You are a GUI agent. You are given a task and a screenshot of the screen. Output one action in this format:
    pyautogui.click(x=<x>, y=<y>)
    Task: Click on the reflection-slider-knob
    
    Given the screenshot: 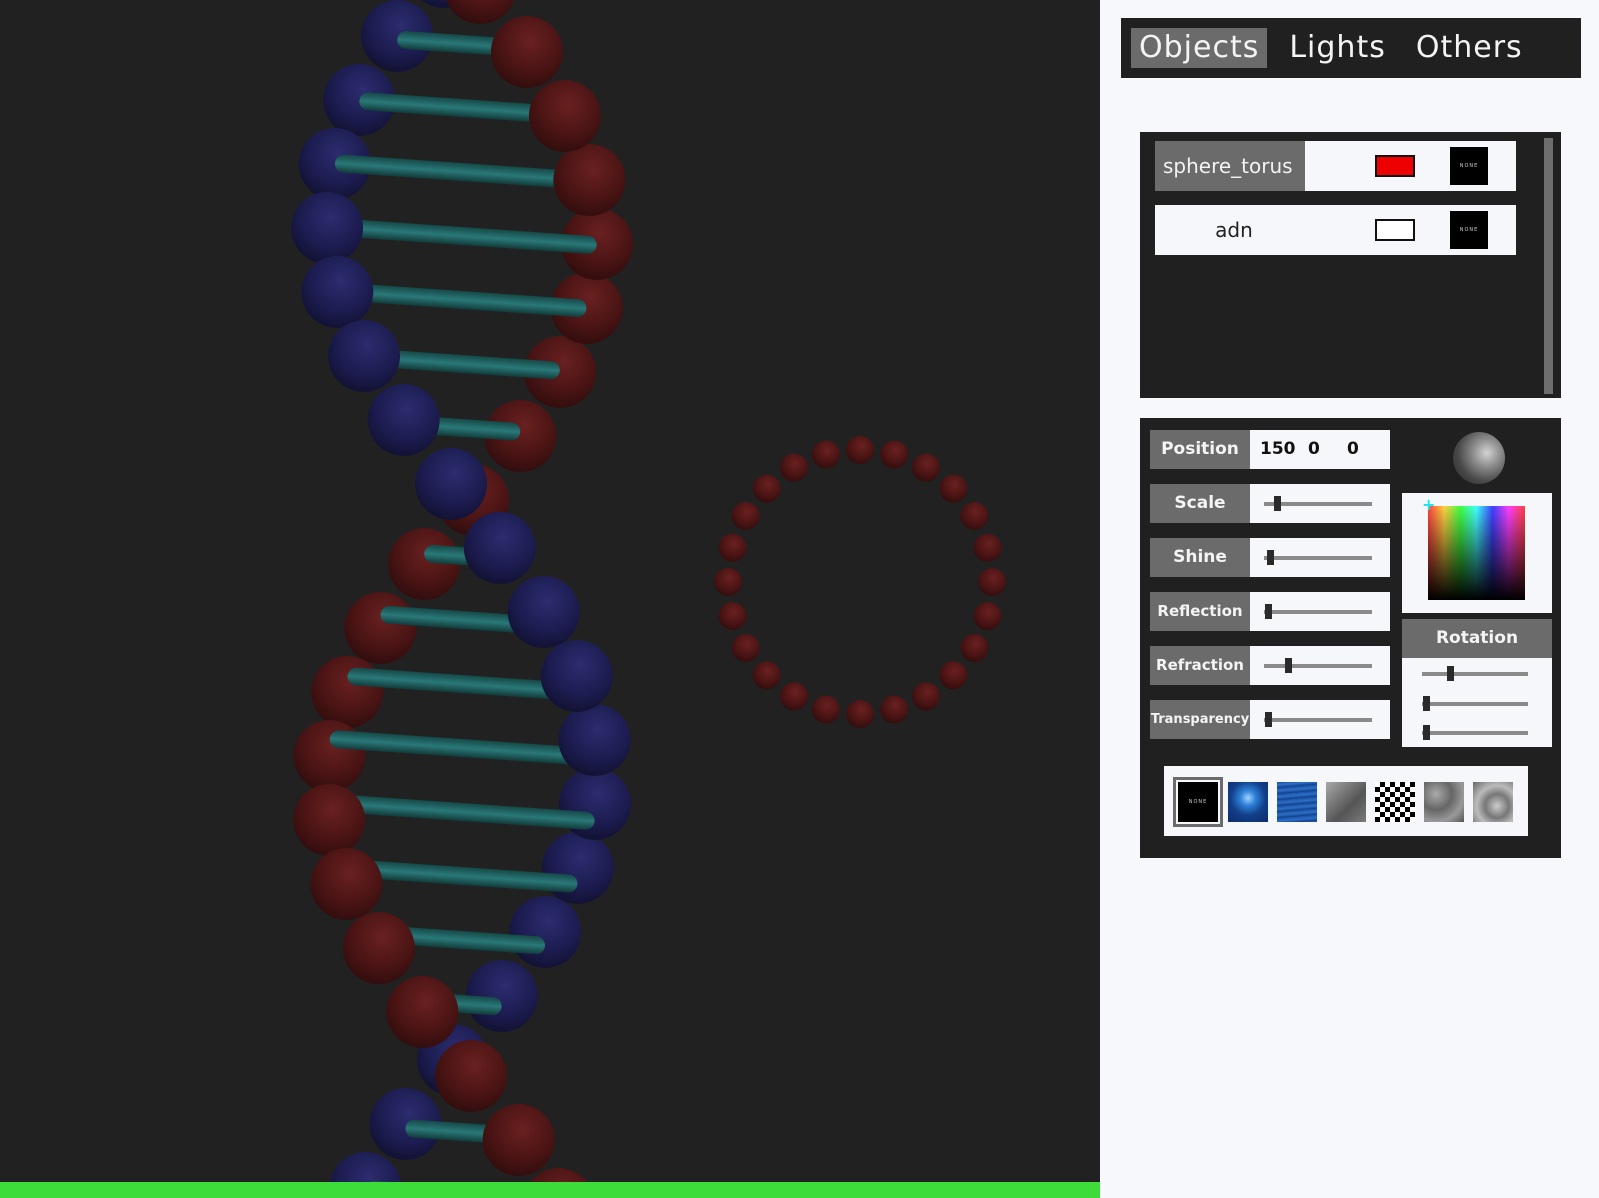 What is the action you would take?
    pyautogui.click(x=1269, y=611)
    